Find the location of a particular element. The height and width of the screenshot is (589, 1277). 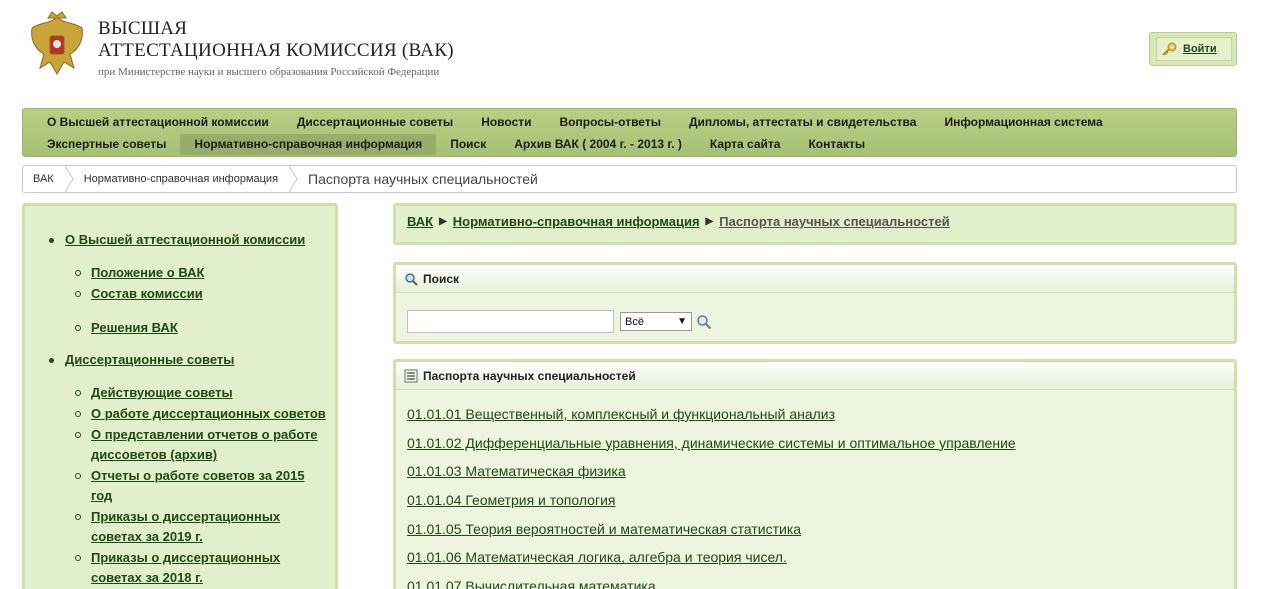

breadcrumb-label: Паспорта научных специальностей is located at coordinates (423, 179).